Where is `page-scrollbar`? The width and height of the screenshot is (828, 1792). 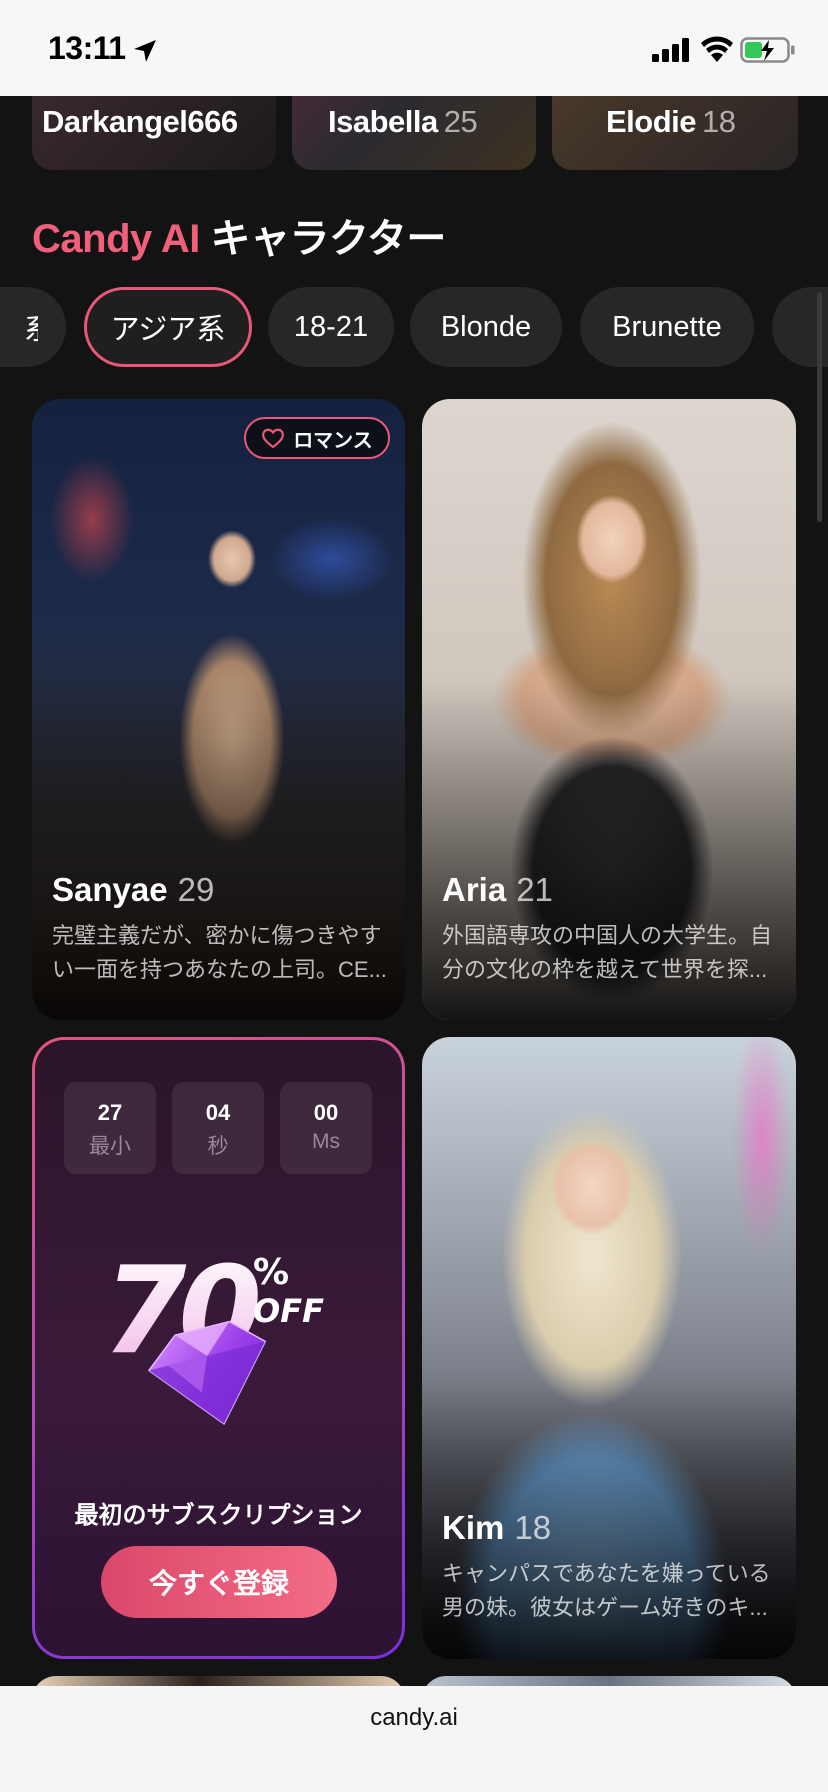 page-scrollbar is located at coordinates (819, 407).